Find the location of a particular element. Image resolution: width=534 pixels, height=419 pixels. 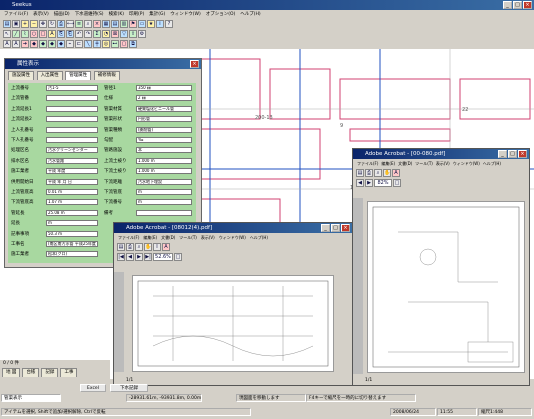

delete-icon: × is located at coordinates (97, 24).